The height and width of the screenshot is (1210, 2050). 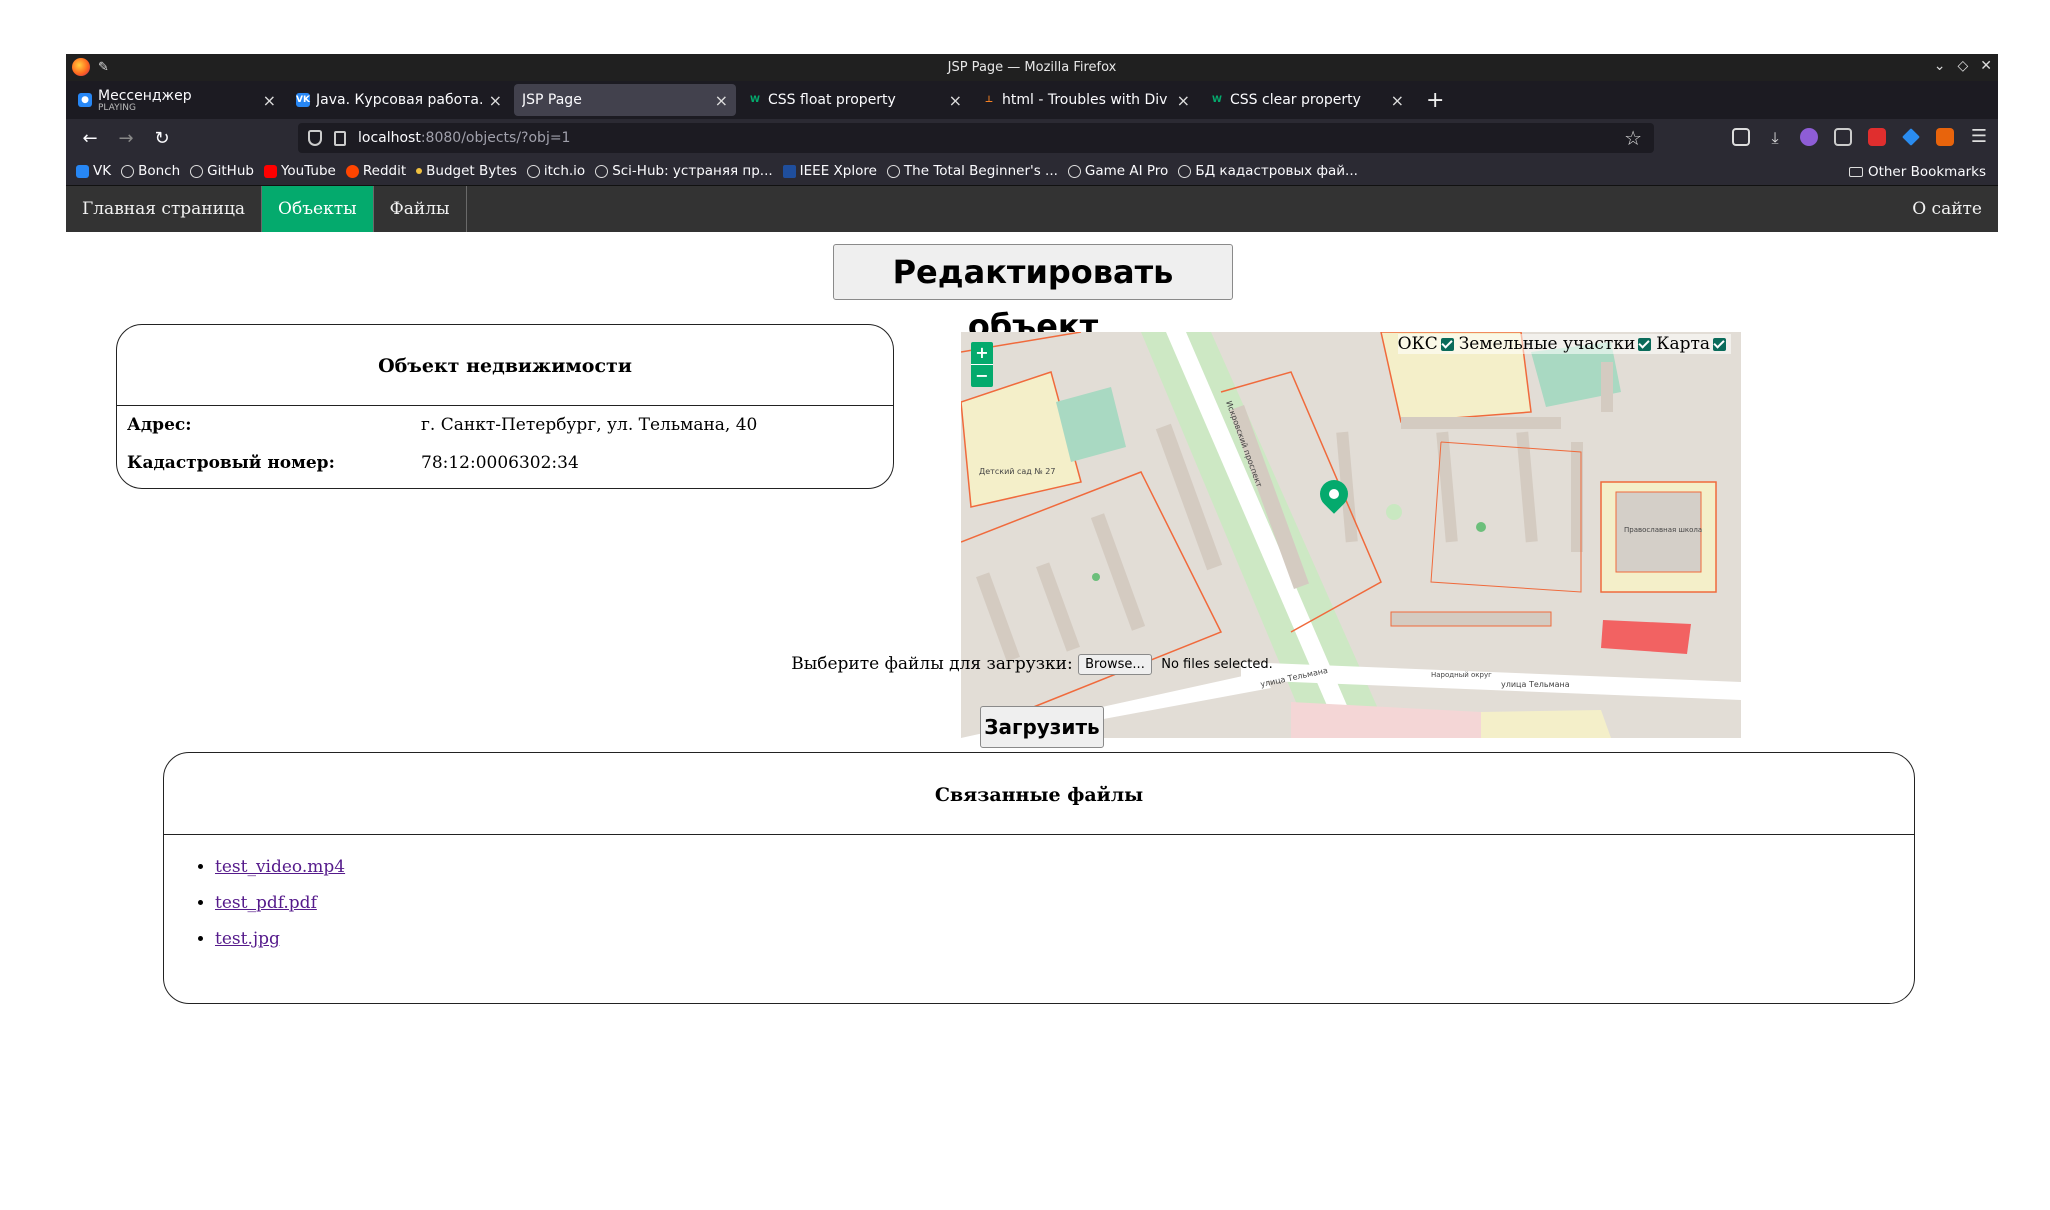 I want to click on tab-messenger: ● Мессенджер PLAYING ×, so click(x=177, y=100).